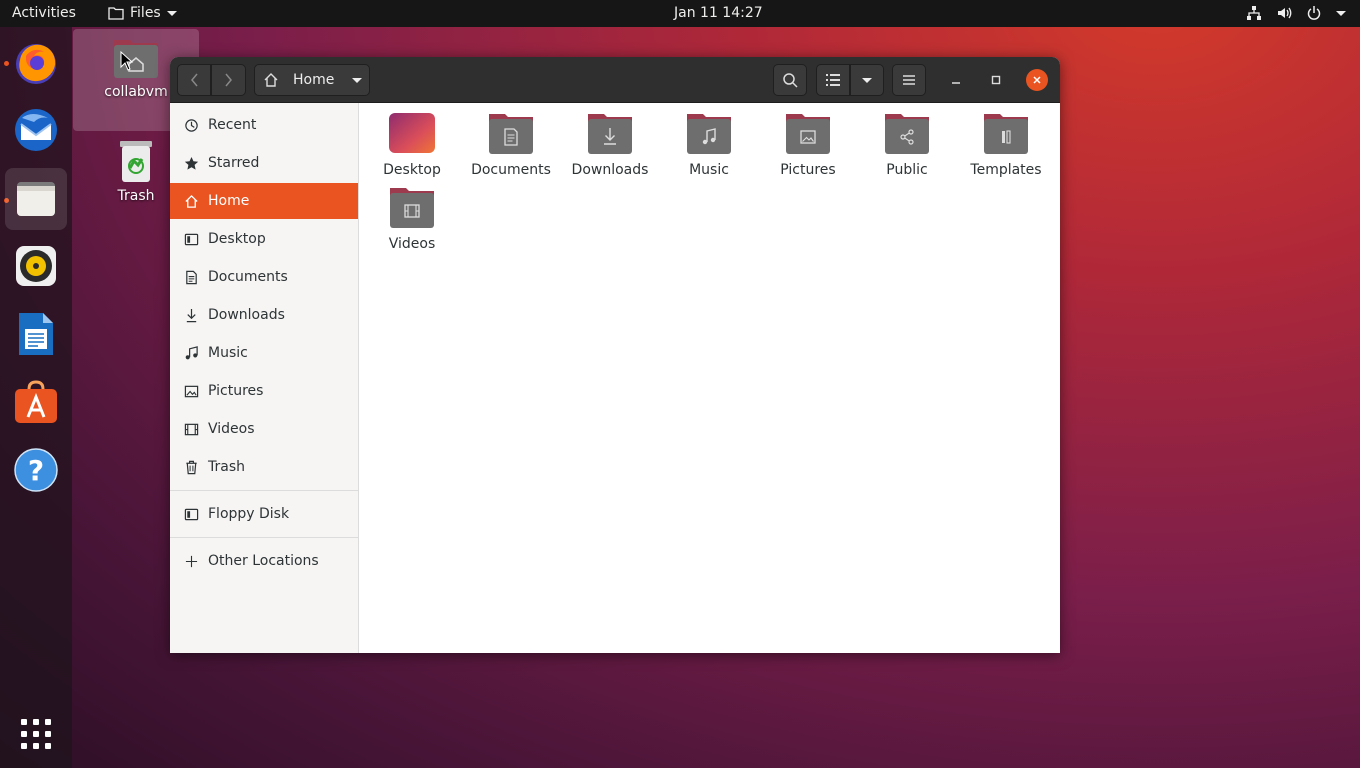 Image resolution: width=1360 pixels, height=768 pixels. What do you see at coordinates (412, 145) in the screenshot?
I see `file-item-desktop: Desktop` at bounding box center [412, 145].